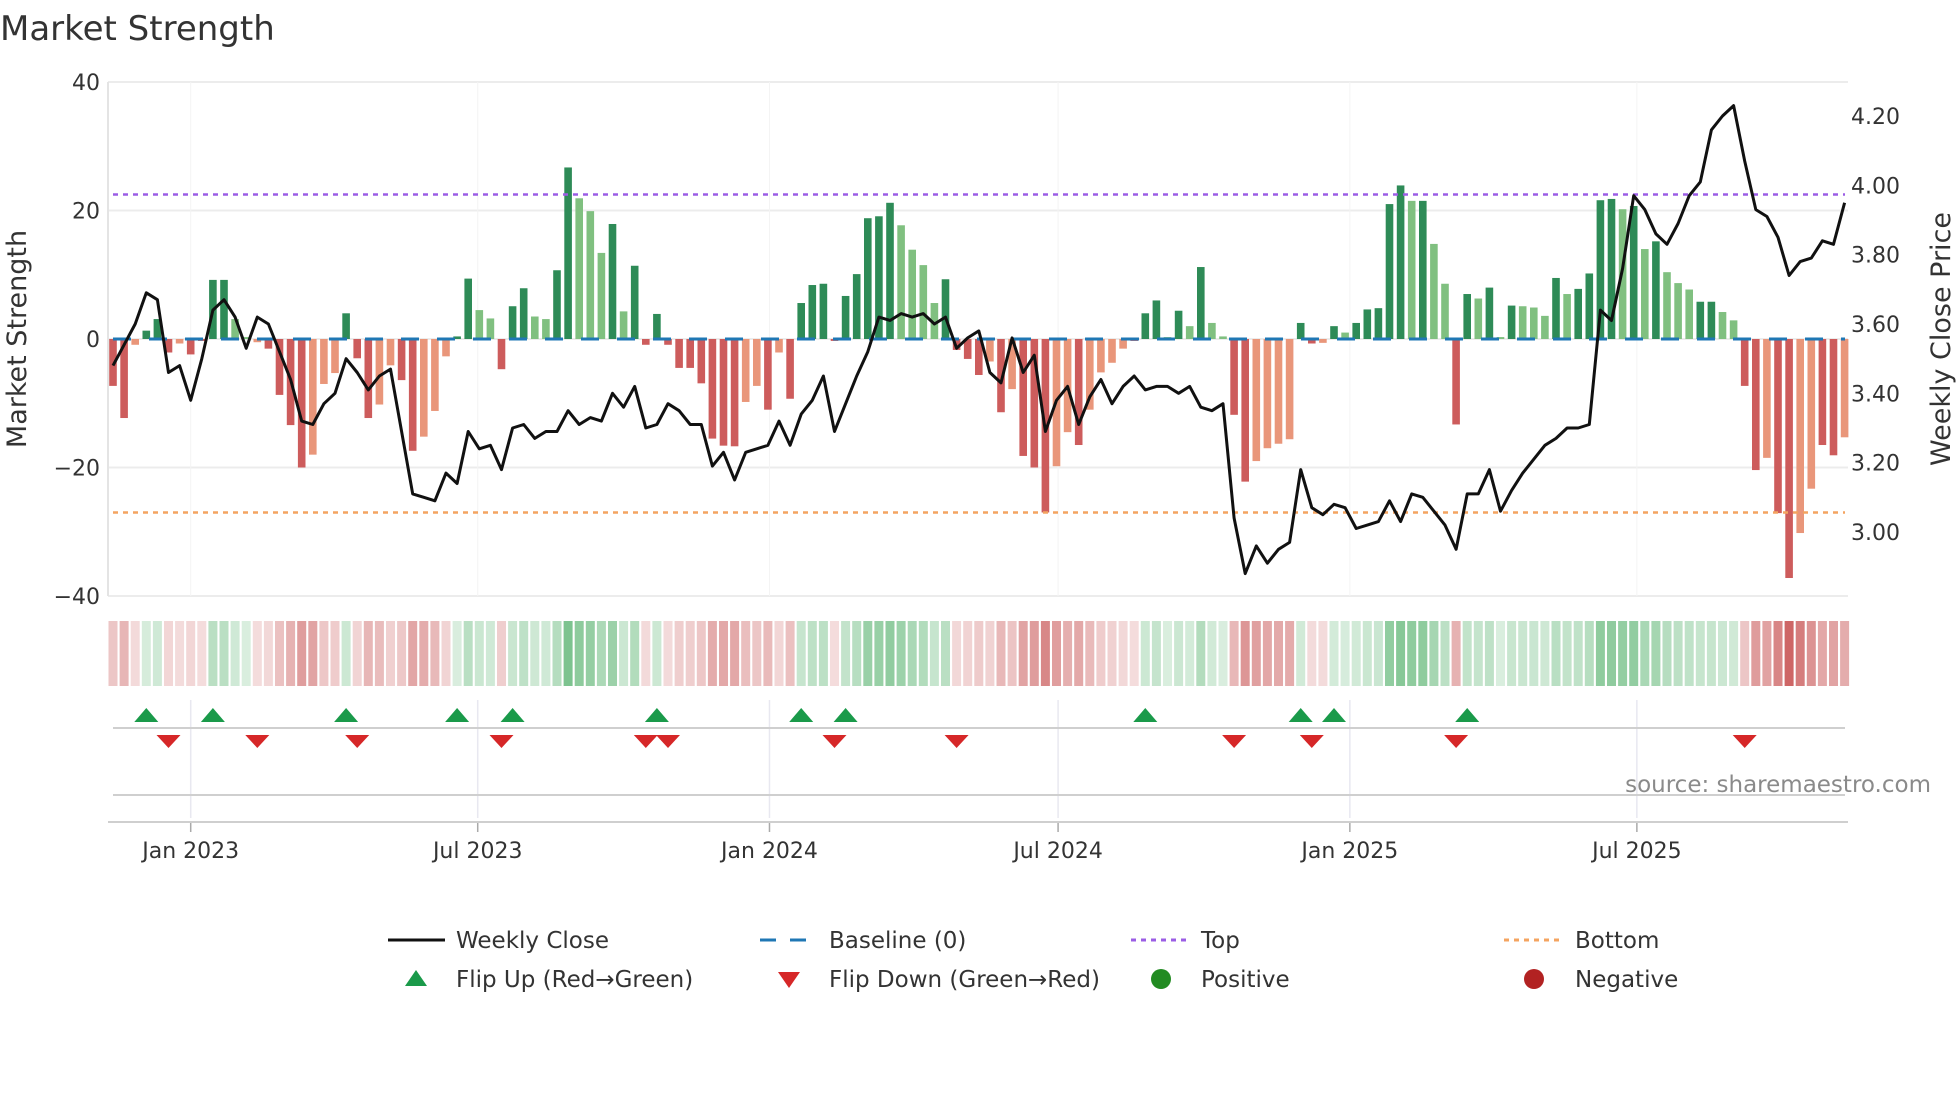 This screenshot has height=1106, width=1960. Describe the element at coordinates (1161, 979) in the screenshot. I see `legend-positive-dot-icon` at that location.